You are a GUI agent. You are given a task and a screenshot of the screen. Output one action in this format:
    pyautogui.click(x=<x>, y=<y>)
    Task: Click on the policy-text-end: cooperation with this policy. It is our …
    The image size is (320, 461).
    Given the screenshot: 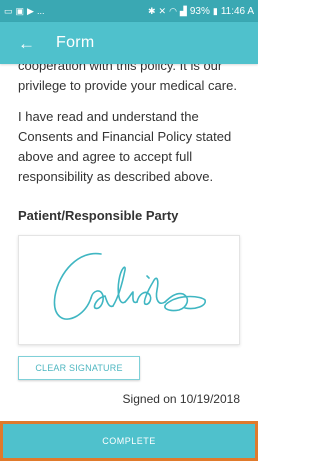 What is the action you would take?
    pyautogui.click(x=127, y=78)
    